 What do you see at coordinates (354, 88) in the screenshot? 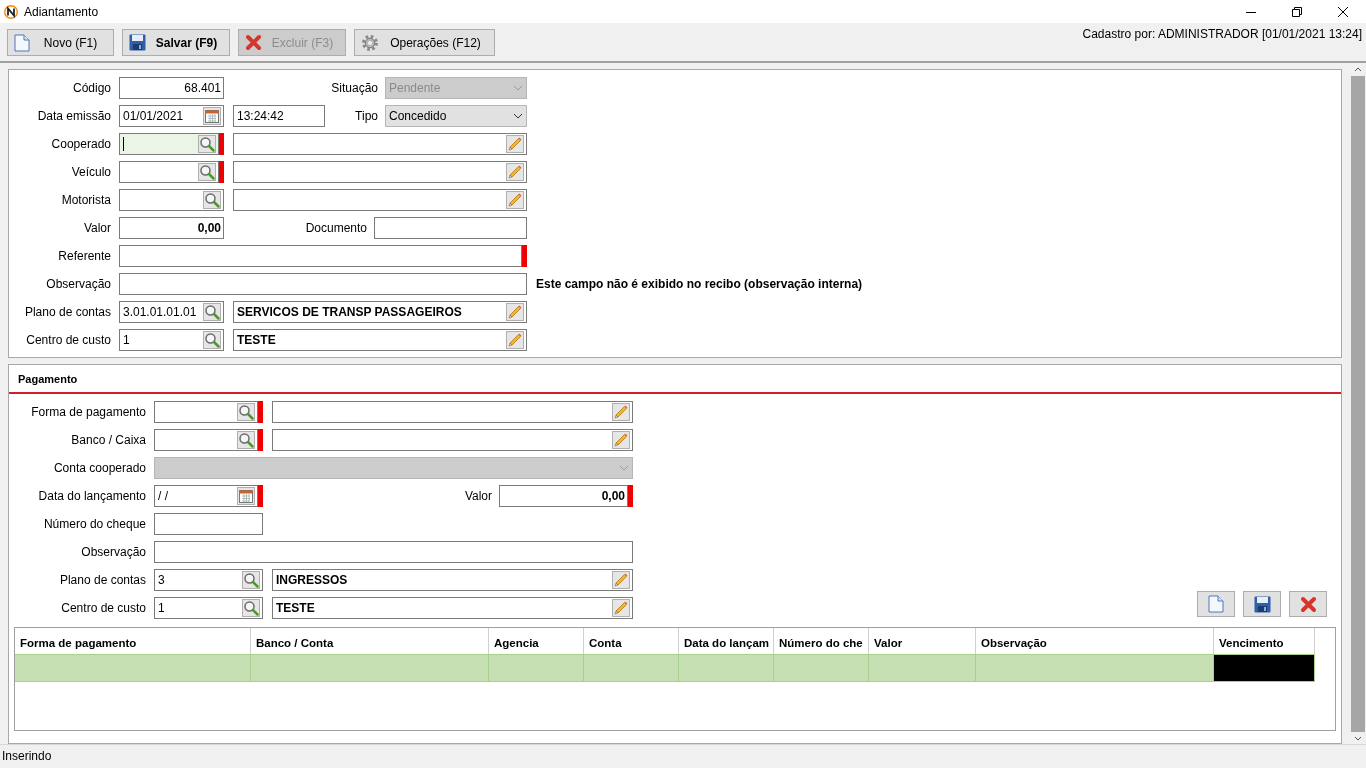
I see `field-label: Situação` at bounding box center [354, 88].